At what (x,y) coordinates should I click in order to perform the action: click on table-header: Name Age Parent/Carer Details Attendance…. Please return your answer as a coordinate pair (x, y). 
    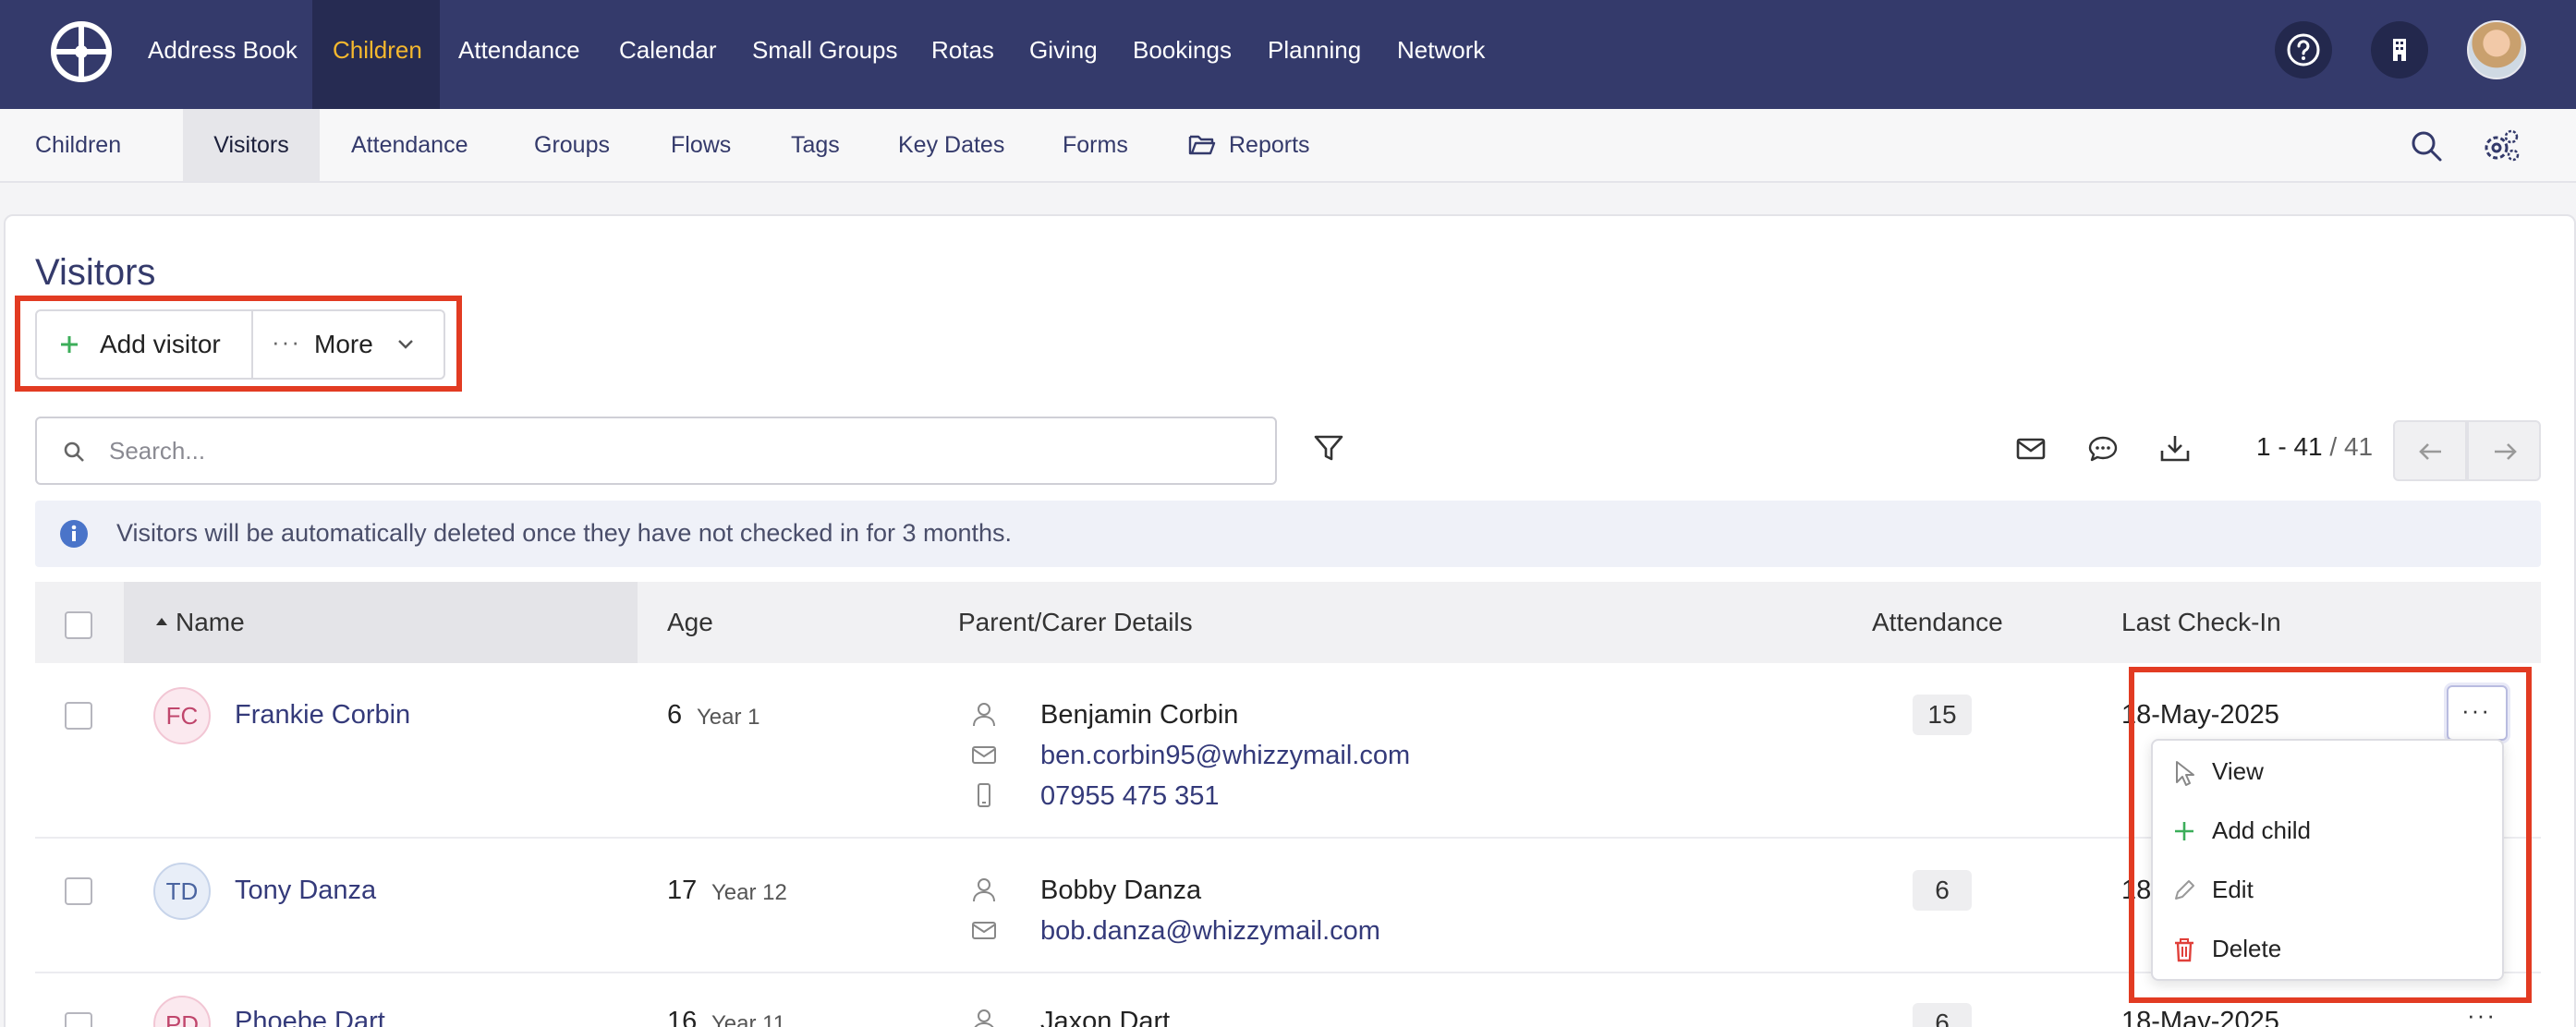
    Looking at the image, I should click on (1288, 622).